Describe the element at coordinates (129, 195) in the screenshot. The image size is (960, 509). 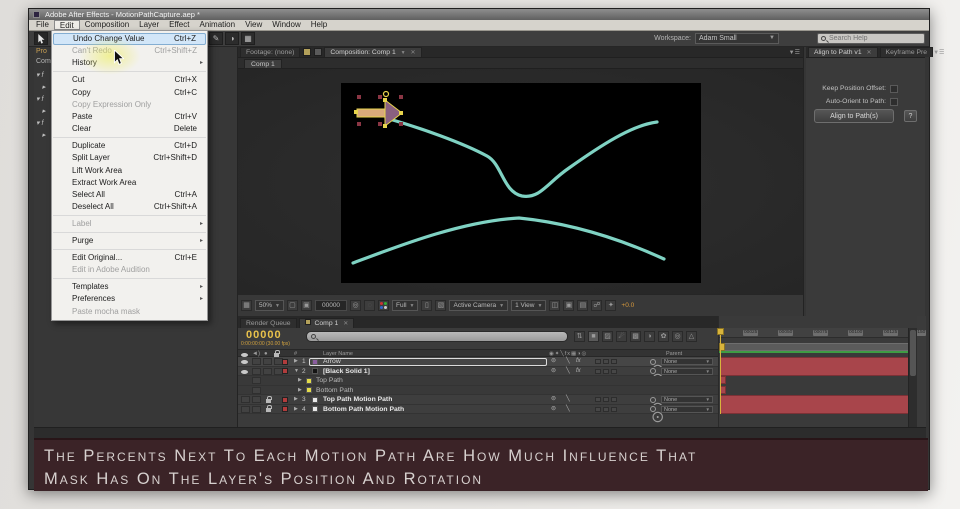
I see `menu-item: Select All Ctrl+A` at that location.